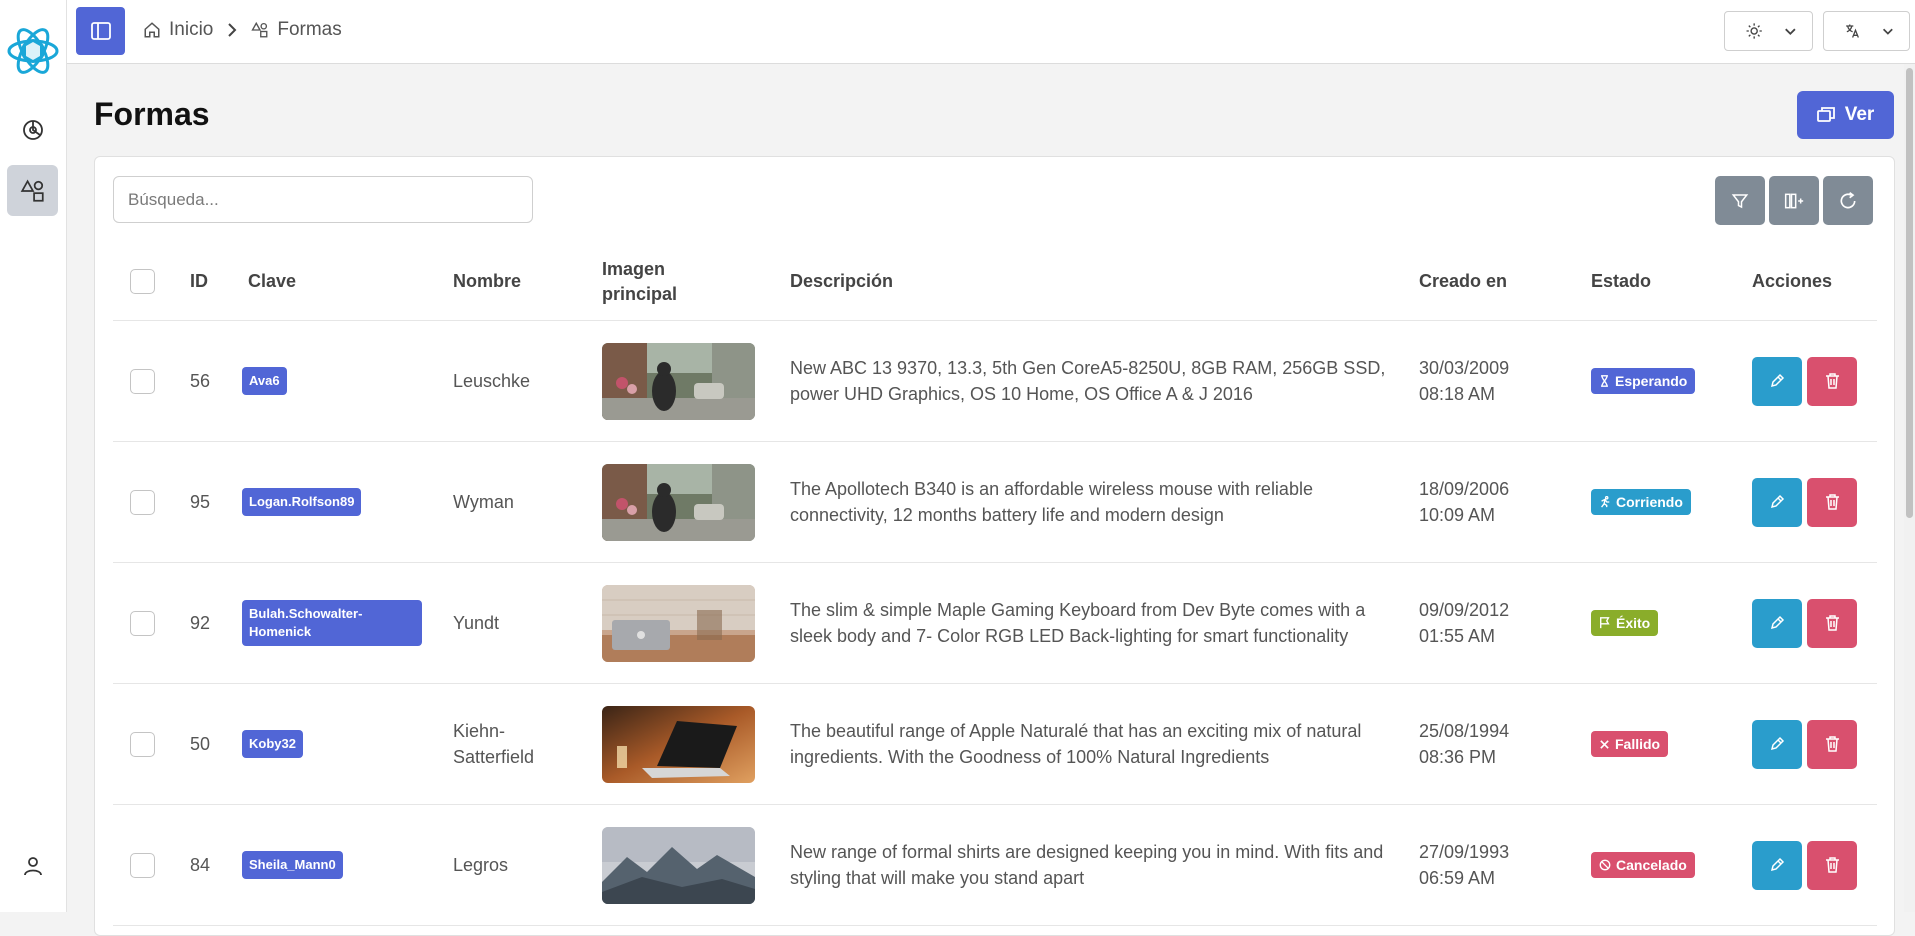  What do you see at coordinates (1464, 852) in the screenshot?
I see `row-fecha: 27/09/1993` at bounding box center [1464, 852].